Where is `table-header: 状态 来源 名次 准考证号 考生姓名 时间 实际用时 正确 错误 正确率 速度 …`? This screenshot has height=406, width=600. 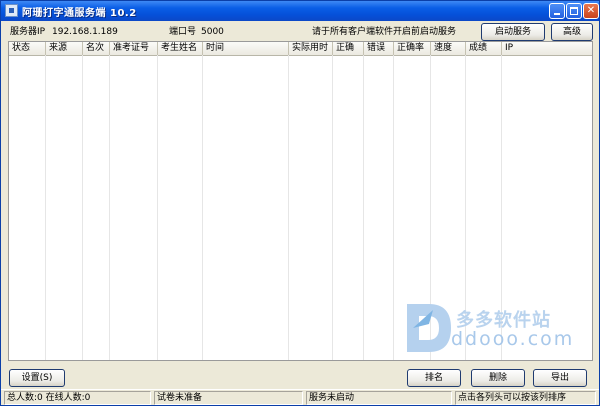 table-header: 状态 来源 名次 准考证号 考生姓名 时间 实际用时 正确 错误 正确率 速度 … is located at coordinates (300, 49).